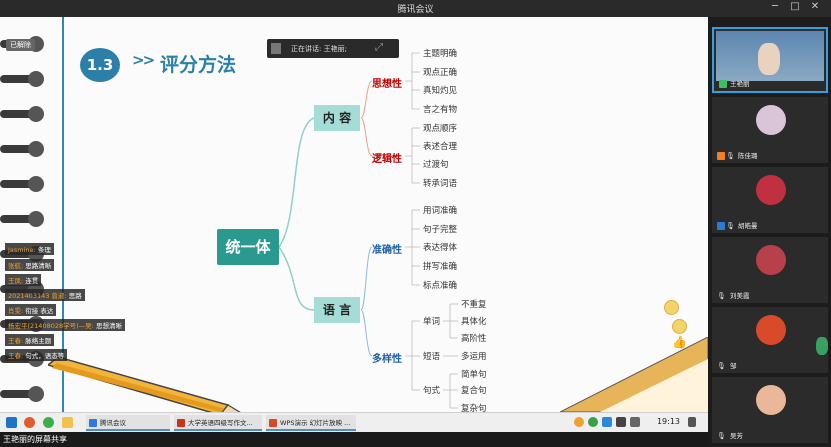 This screenshot has height=447, width=831. What do you see at coordinates (181, 423) in the screenshot?
I see `wps-writer-icon` at bounding box center [181, 423].